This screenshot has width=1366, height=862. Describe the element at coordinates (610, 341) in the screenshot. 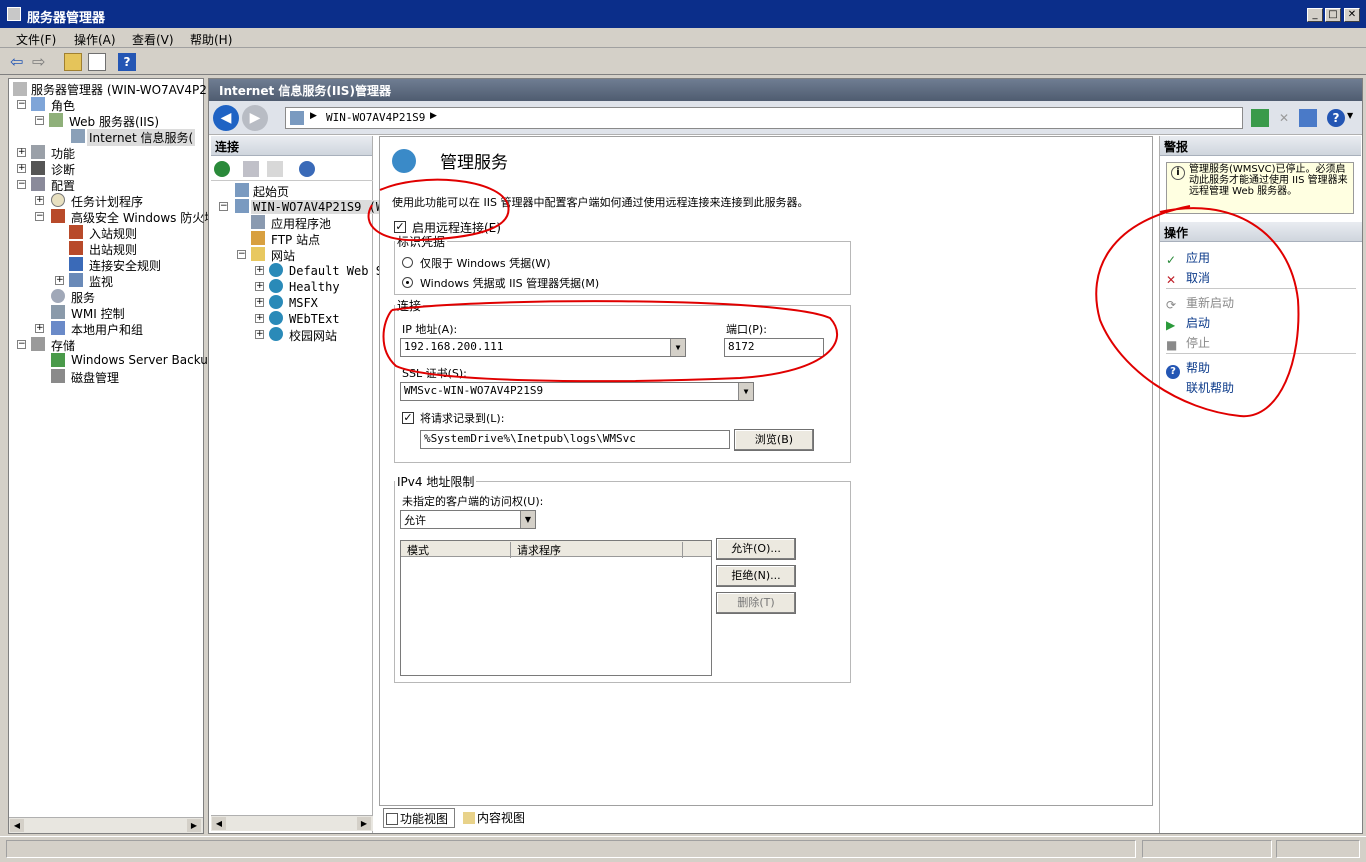

I see `annotation-circle-connection` at that location.